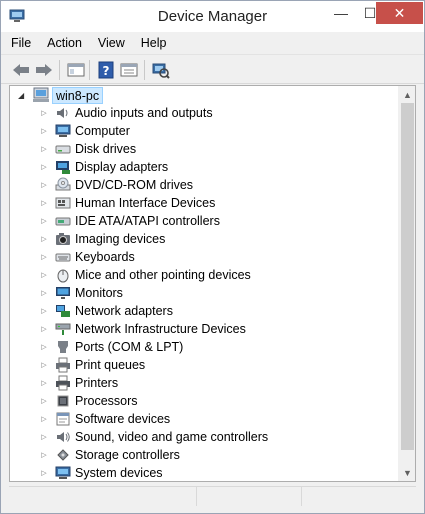  I want to click on software-device-icon, so click(63, 419).